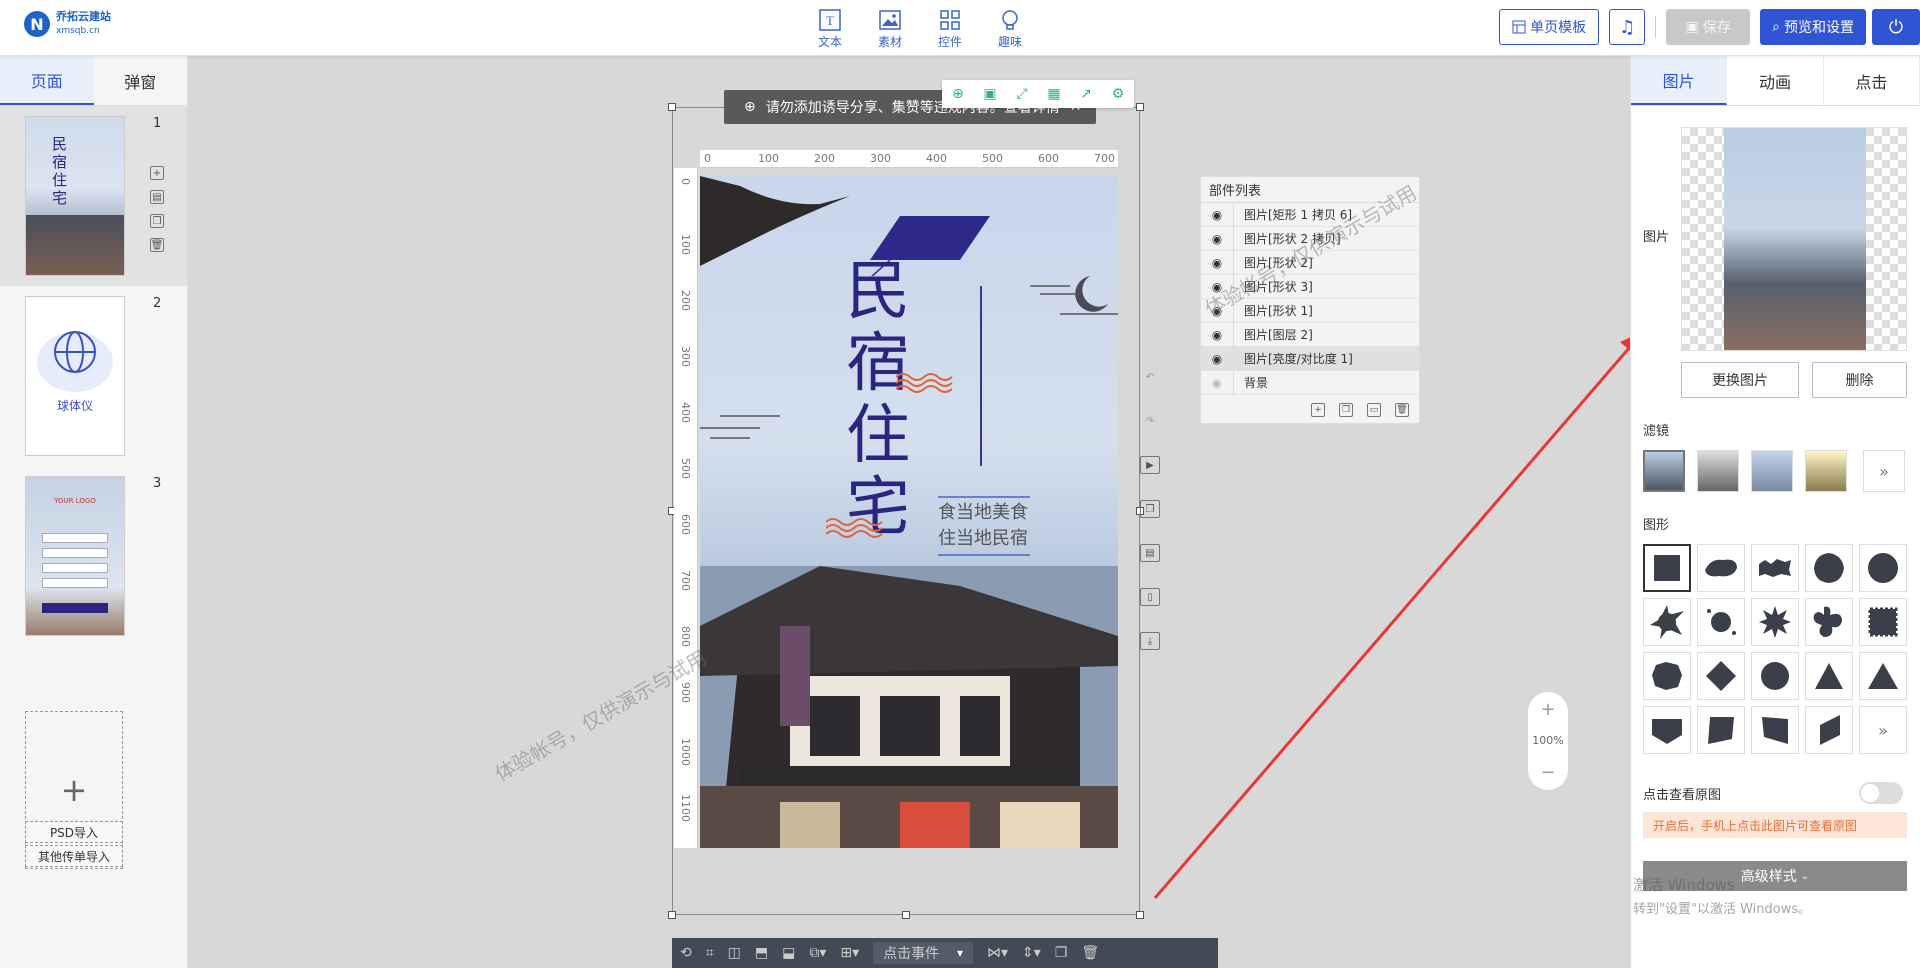  Describe the element at coordinates (1775, 676) in the screenshot. I see `shape-circle` at that location.